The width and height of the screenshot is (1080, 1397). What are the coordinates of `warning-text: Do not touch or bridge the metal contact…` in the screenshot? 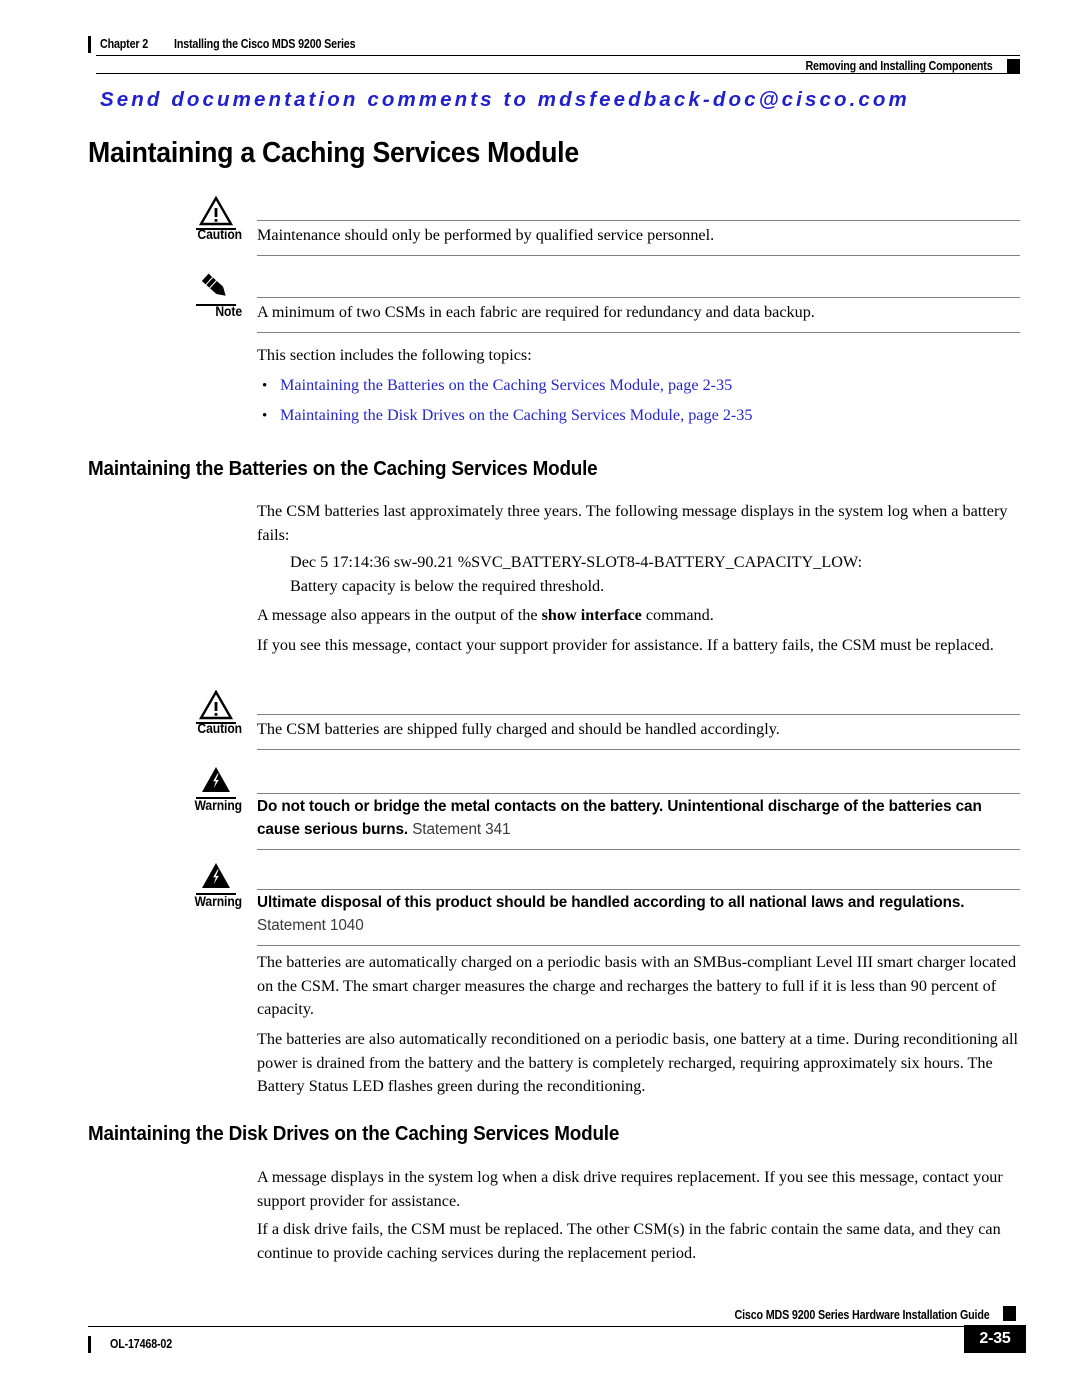 It's located at (637, 818).